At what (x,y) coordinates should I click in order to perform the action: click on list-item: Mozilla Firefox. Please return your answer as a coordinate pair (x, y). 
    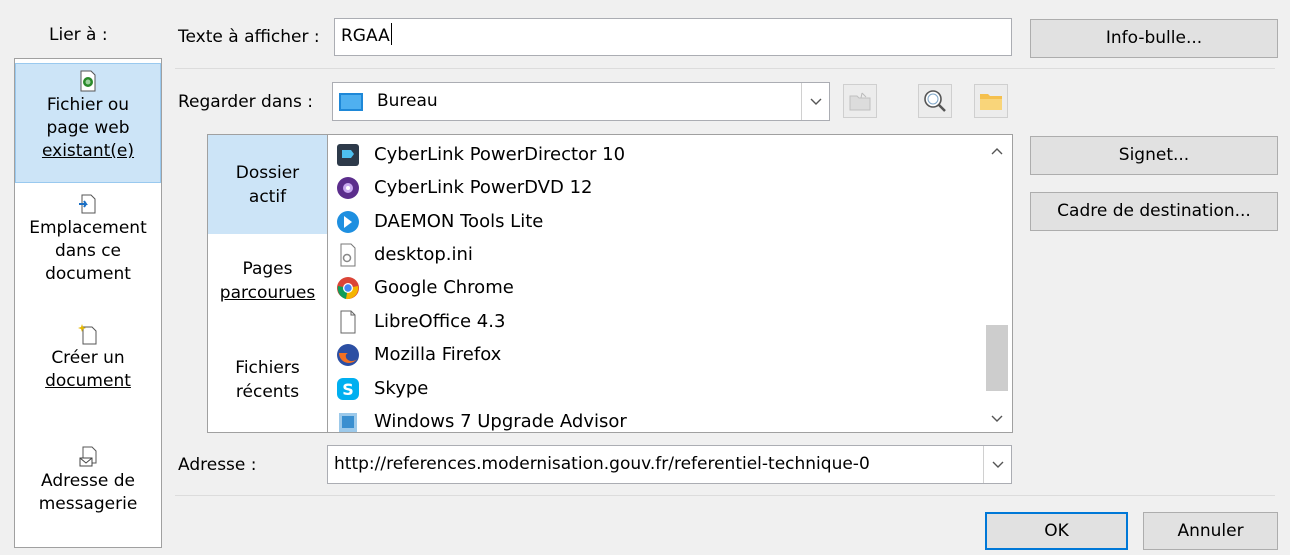
    Looking at the image, I should click on (418, 354).